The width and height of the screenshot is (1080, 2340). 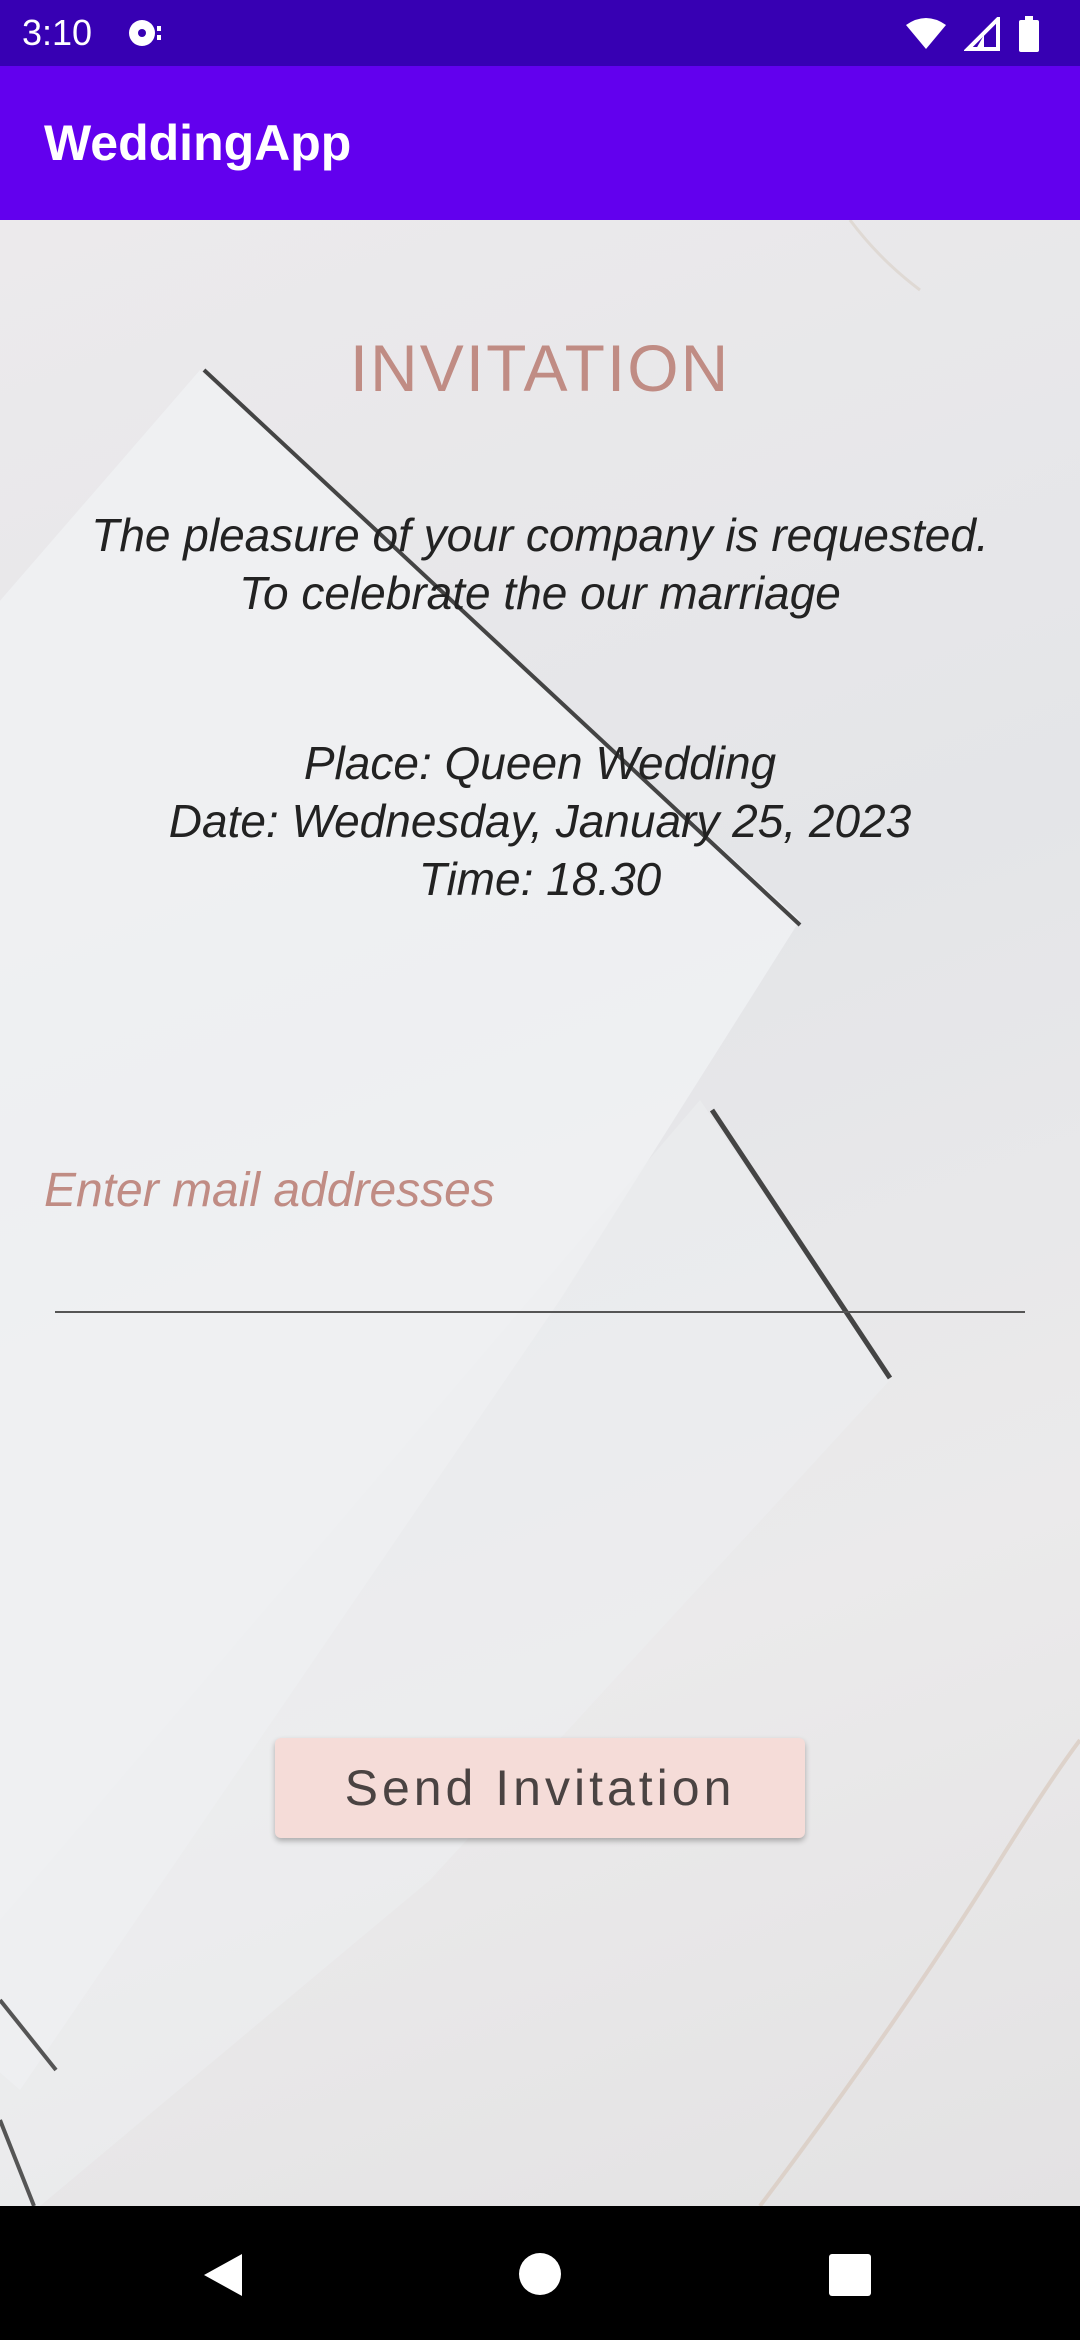 What do you see at coordinates (534, 1190) in the screenshot?
I see `email-input` at bounding box center [534, 1190].